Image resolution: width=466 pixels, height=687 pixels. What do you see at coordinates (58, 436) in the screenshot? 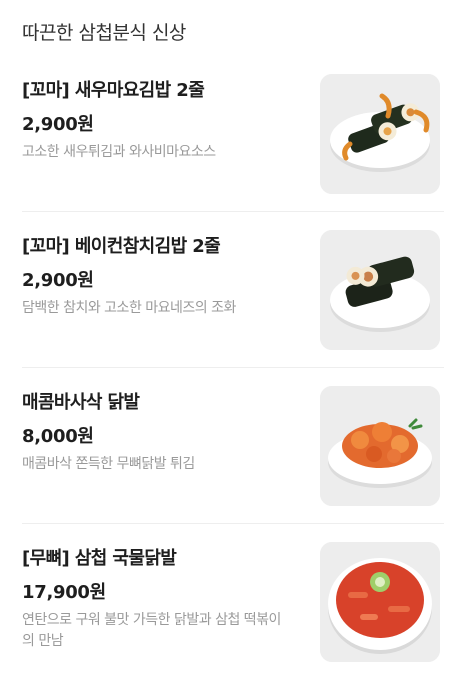
I see `menu-item-price: 8,000원` at bounding box center [58, 436].